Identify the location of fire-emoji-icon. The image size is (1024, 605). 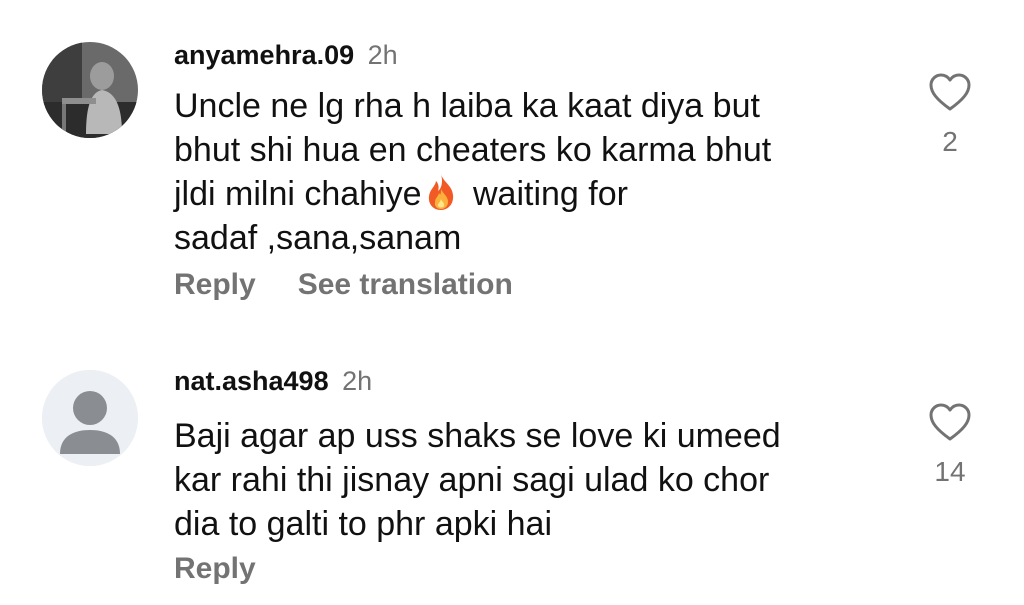
(440, 192).